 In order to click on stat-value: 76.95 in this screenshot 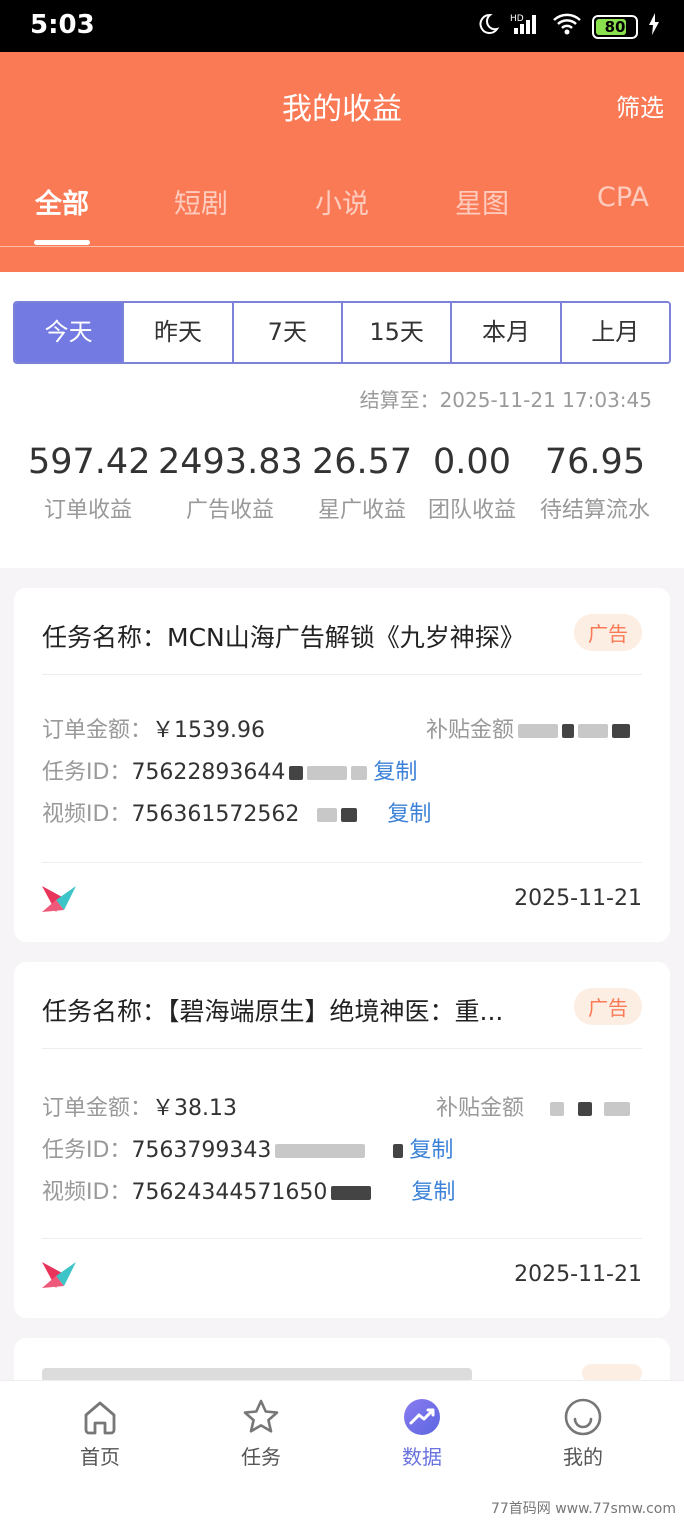, I will do `click(595, 462)`.